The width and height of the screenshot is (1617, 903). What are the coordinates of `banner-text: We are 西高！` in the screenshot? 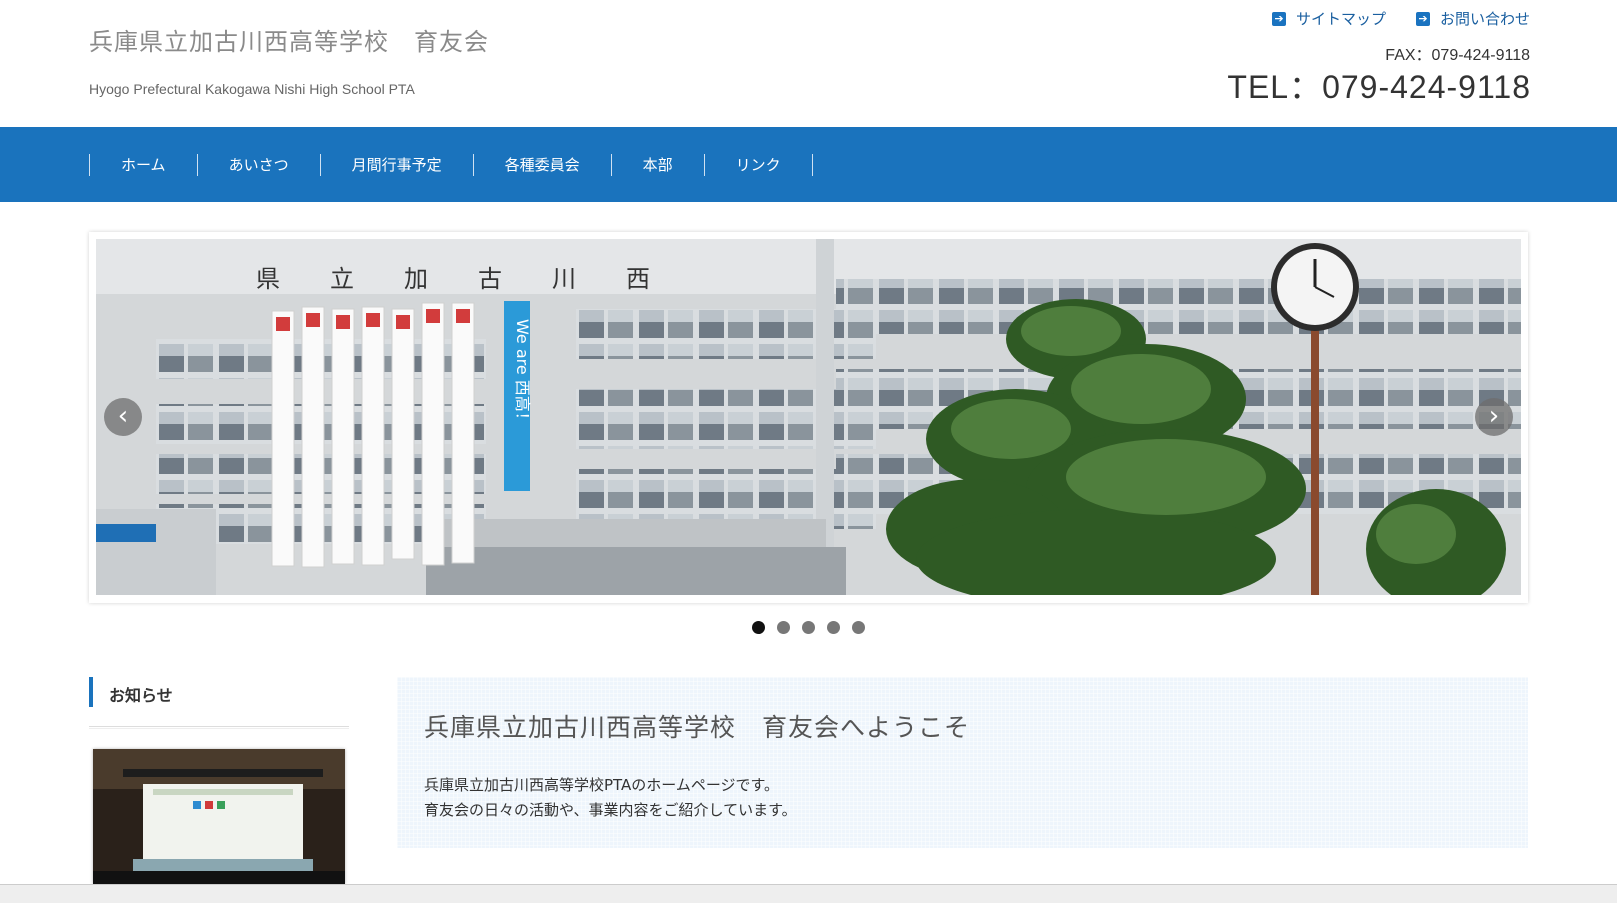 It's located at (522, 373).